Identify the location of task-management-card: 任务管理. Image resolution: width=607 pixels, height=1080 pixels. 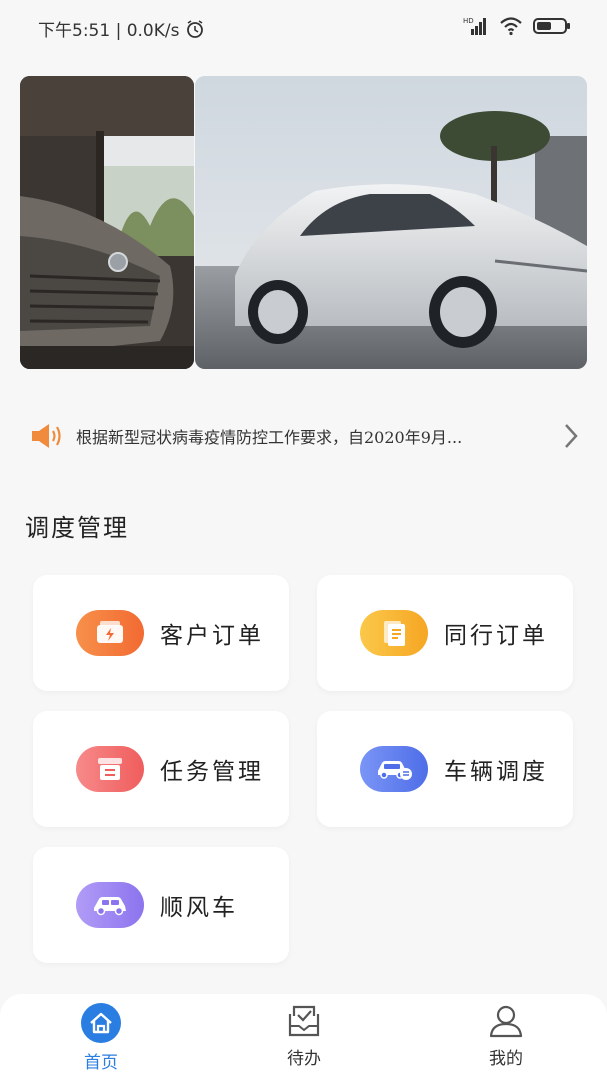
(161, 769).